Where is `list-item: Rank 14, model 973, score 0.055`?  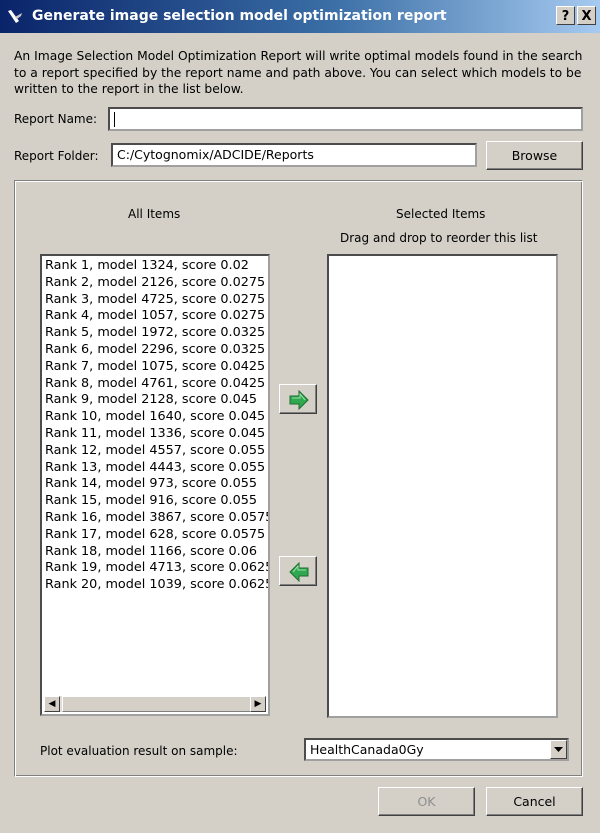
list-item: Rank 14, model 973, score 0.055 is located at coordinates (155, 484).